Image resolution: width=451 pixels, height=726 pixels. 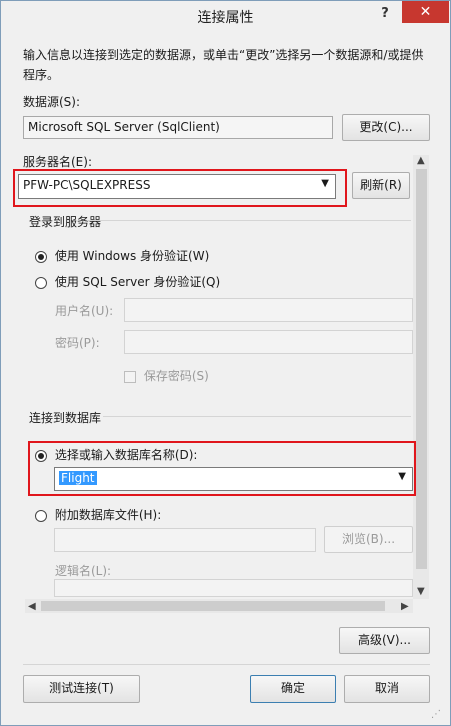 What do you see at coordinates (185, 540) in the screenshot?
I see `database-file-input` at bounding box center [185, 540].